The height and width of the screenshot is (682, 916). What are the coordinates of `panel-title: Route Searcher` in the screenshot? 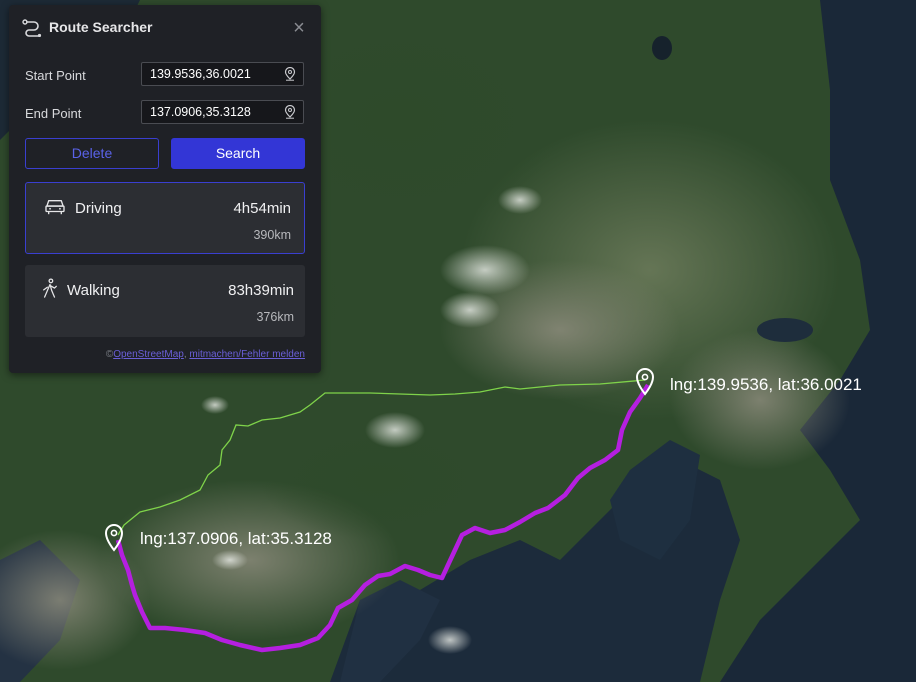 It's located at (101, 27).